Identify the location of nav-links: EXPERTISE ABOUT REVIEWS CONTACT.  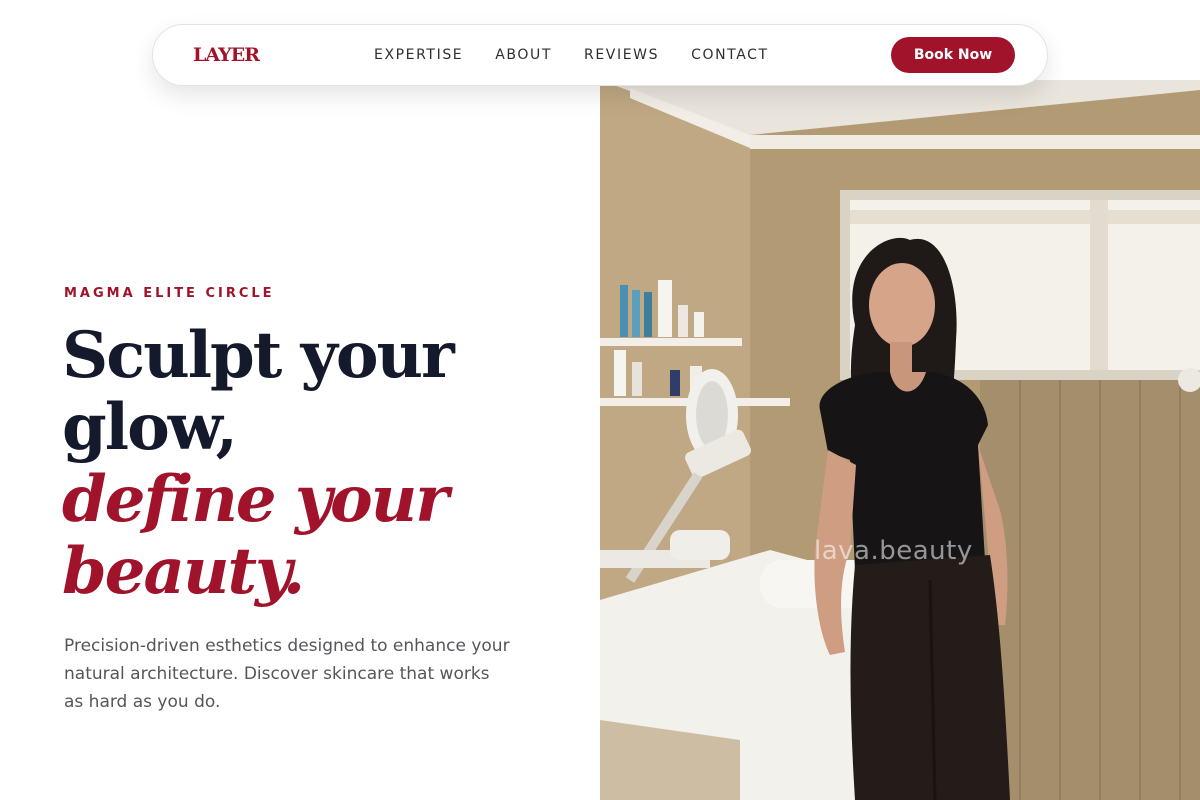
(587, 55).